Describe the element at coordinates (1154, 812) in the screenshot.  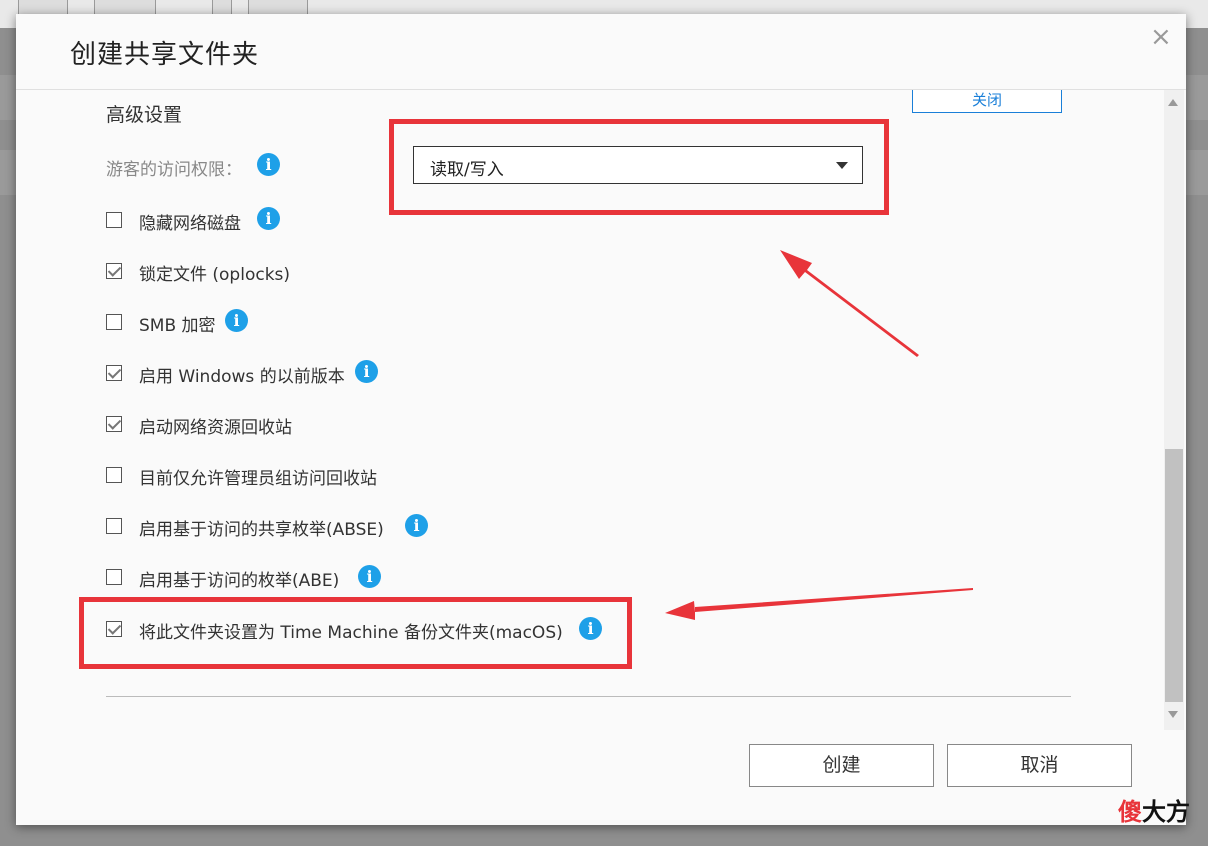
I see `watermark-logo: 傻大方` at that location.